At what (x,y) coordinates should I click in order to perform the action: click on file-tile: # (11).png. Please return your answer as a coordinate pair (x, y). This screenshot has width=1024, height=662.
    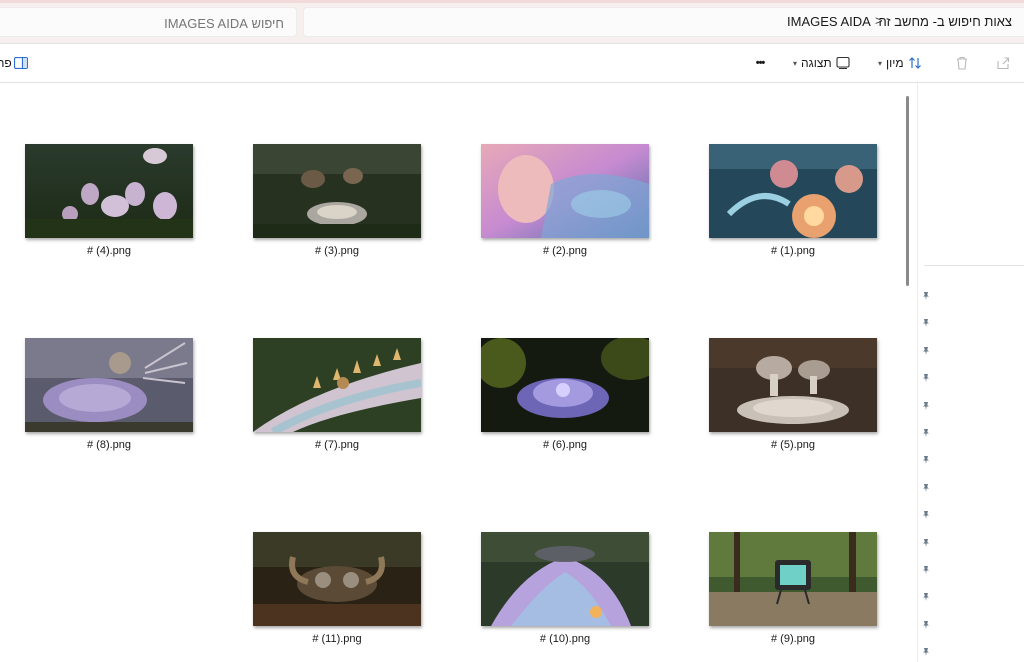
    Looking at the image, I should click on (337, 588).